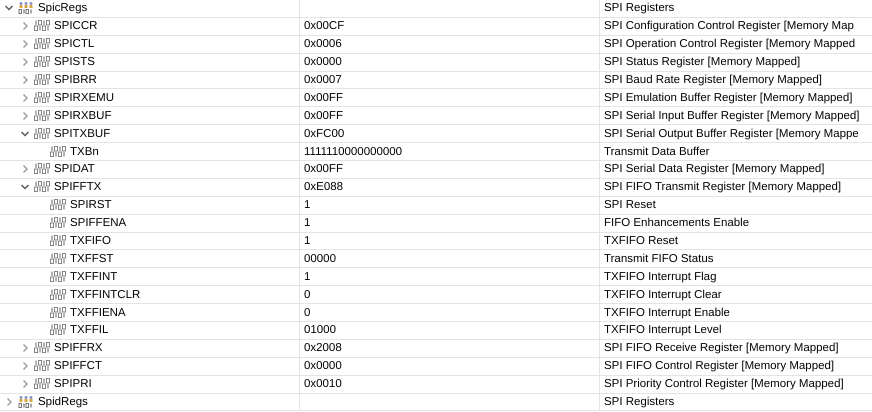 This screenshot has width=872, height=412. Describe the element at coordinates (719, 366) in the screenshot. I see `description-cell-text: SPI FIFO Control Register [Memory Mapped]` at that location.